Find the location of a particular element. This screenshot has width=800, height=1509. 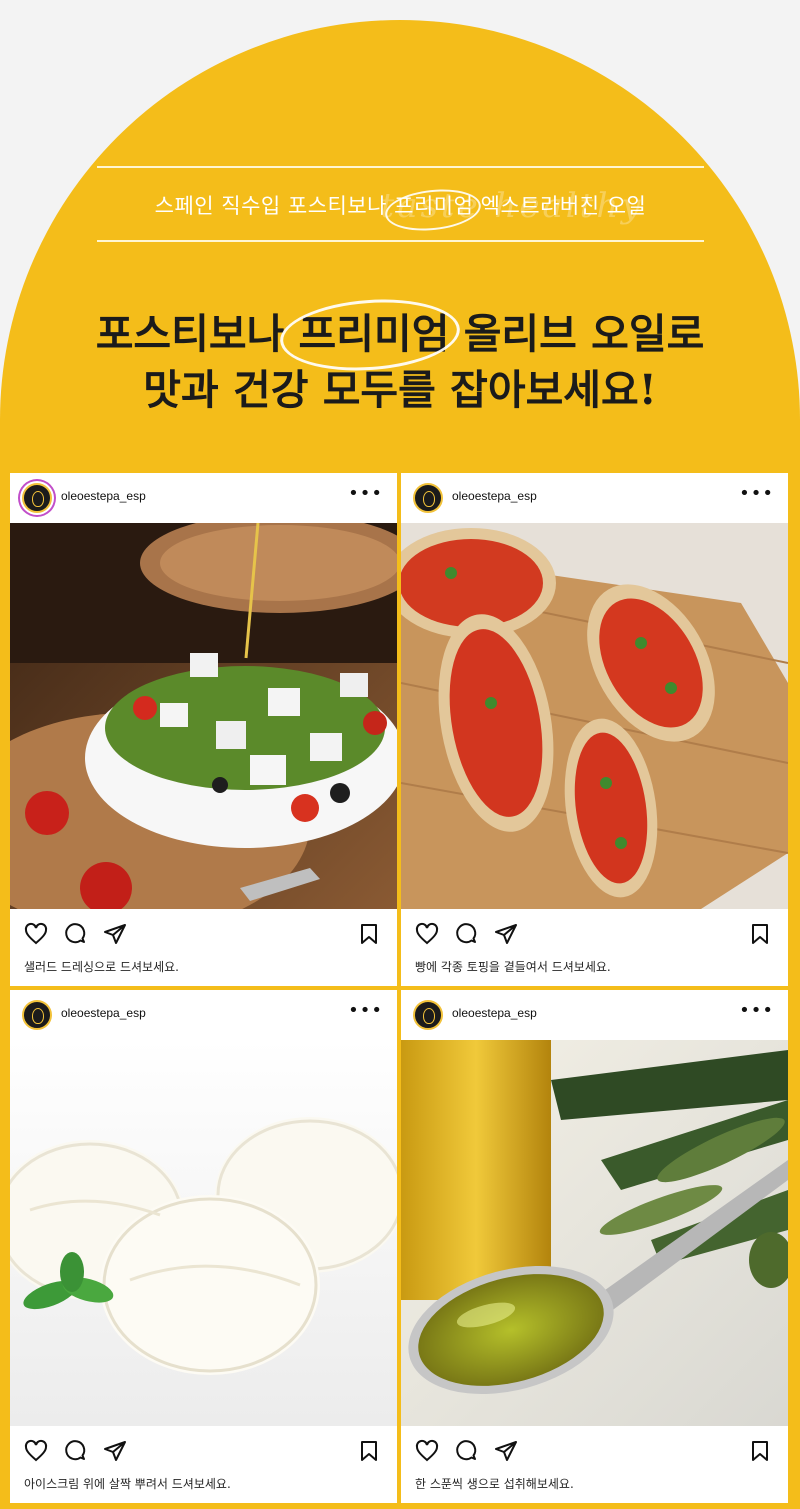

divider-top is located at coordinates (400, 167).